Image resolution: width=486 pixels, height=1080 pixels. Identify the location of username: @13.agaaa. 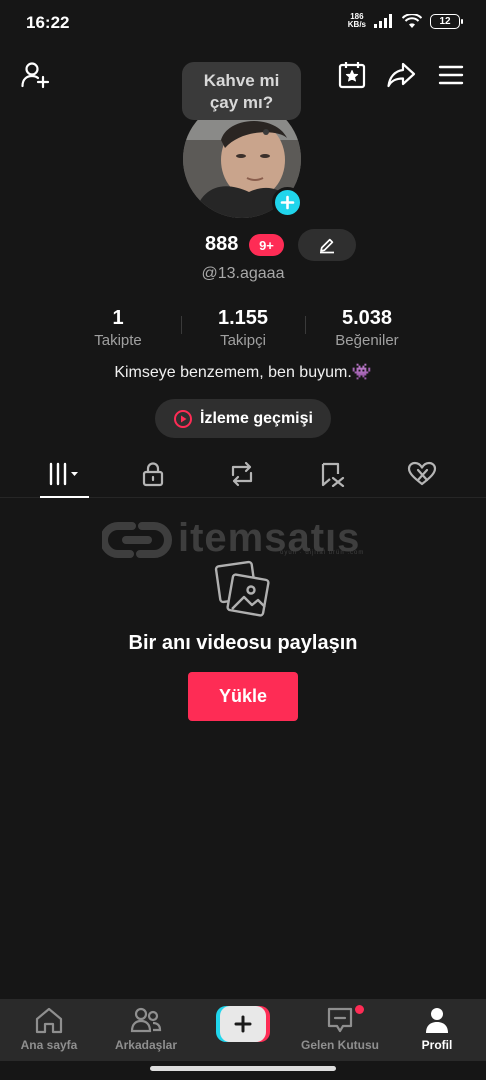
(243, 273).